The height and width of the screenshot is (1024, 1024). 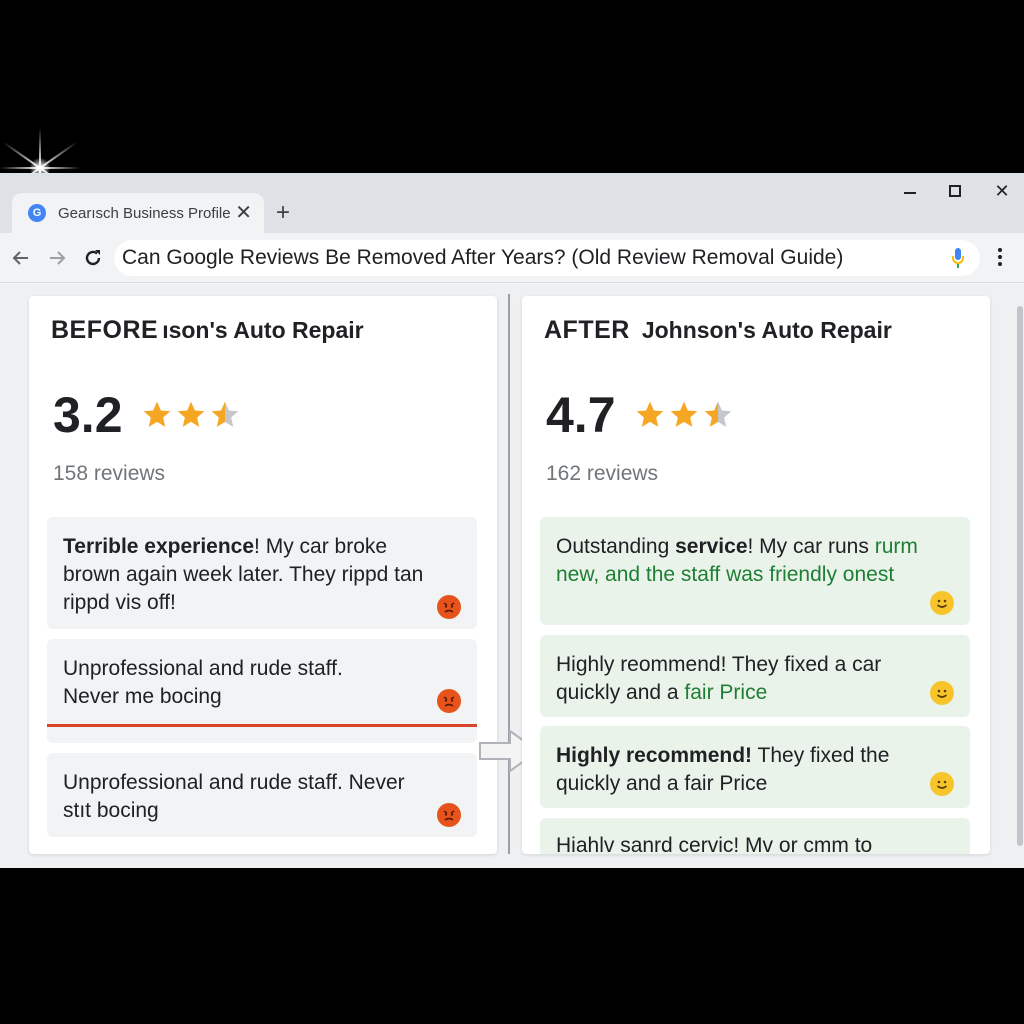 I want to click on forward-arrow-icon, so click(x=57, y=258).